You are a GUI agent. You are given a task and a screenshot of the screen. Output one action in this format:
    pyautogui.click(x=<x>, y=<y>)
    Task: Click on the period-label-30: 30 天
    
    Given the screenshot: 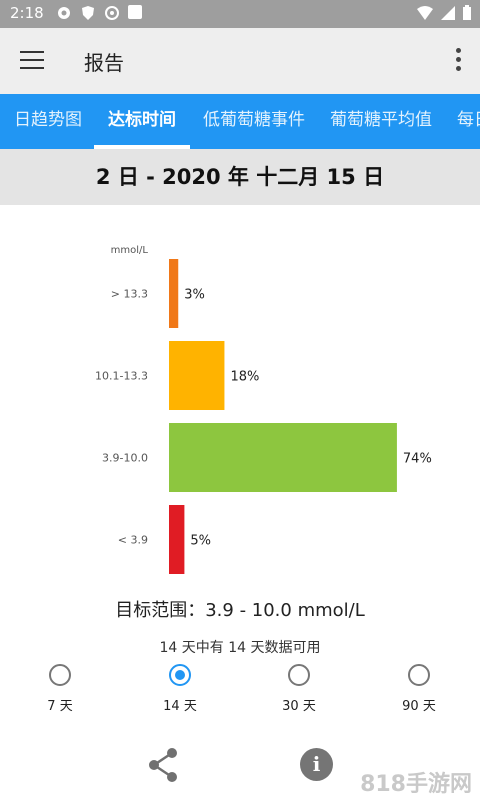 What is the action you would take?
    pyautogui.click(x=299, y=706)
    